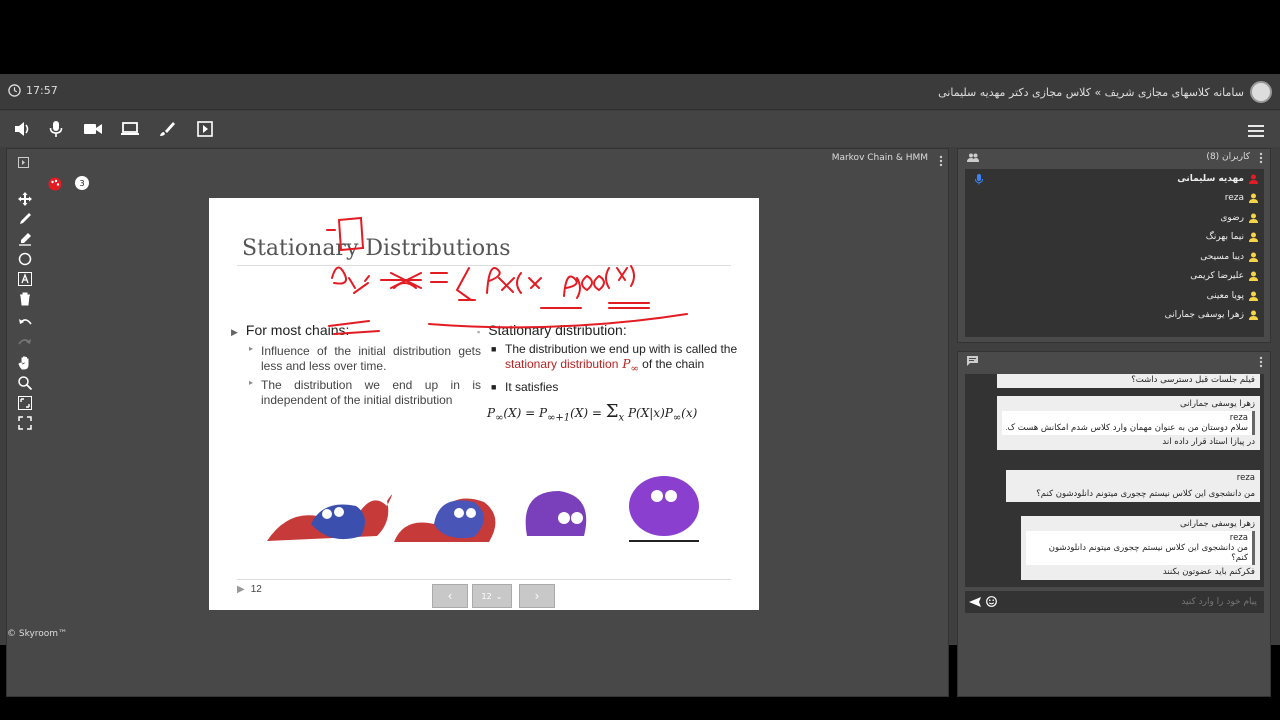 This screenshot has height=720, width=1280. Describe the element at coordinates (972, 361) in the screenshot. I see `chat-icon` at that location.